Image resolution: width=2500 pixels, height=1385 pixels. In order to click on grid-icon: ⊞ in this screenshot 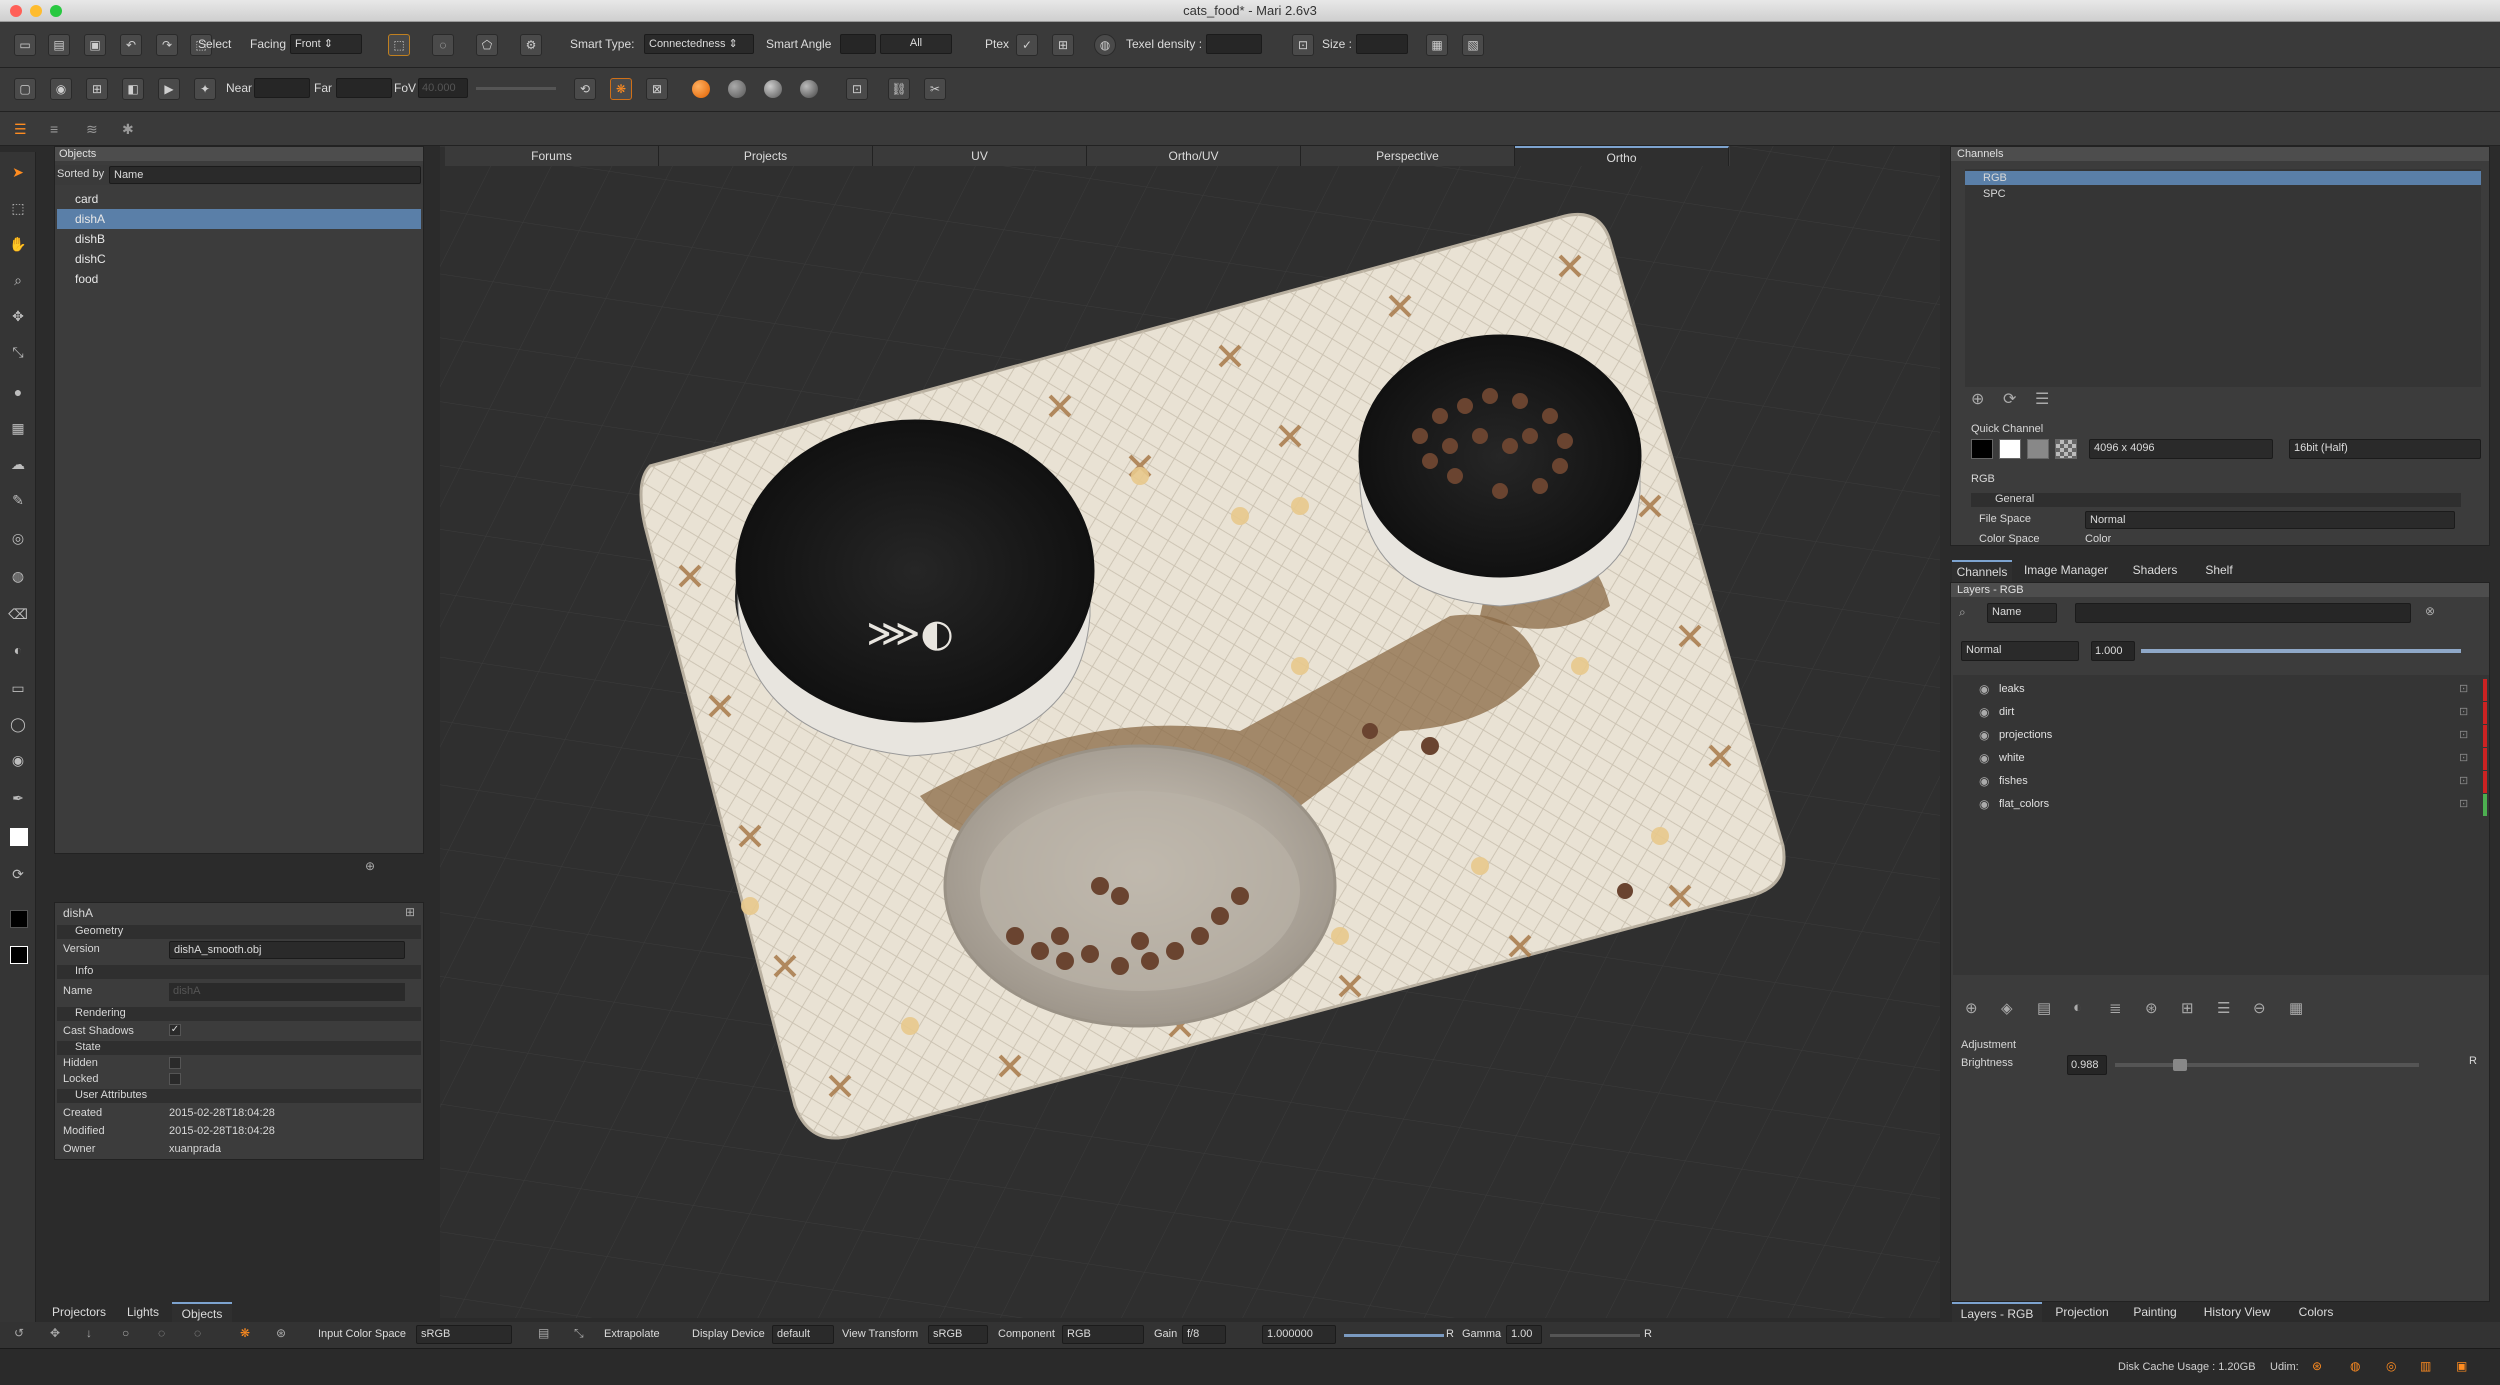, I will do `click(97, 89)`.